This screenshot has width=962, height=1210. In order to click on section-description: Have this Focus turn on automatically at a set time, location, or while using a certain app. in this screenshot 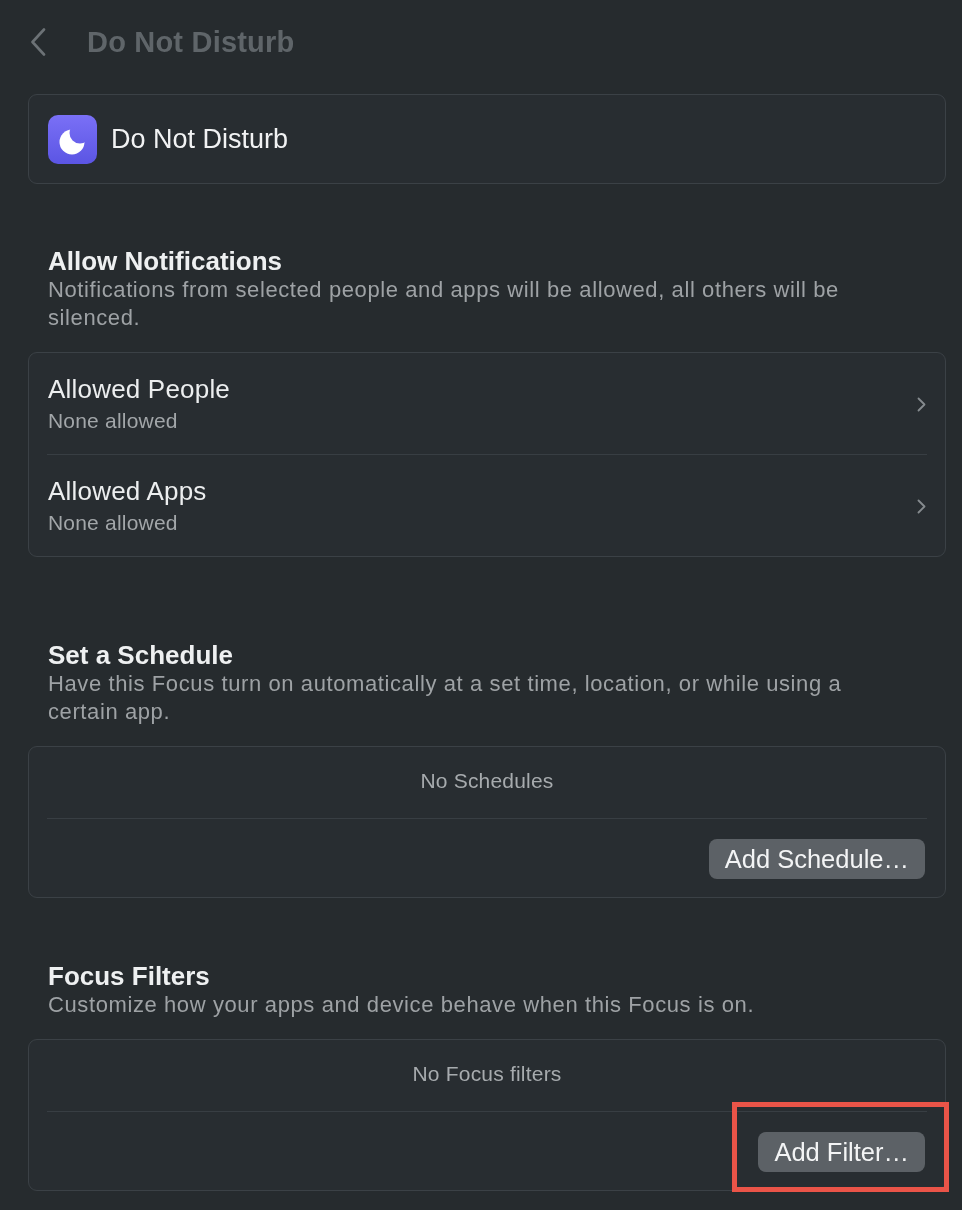, I will do `click(445, 698)`.